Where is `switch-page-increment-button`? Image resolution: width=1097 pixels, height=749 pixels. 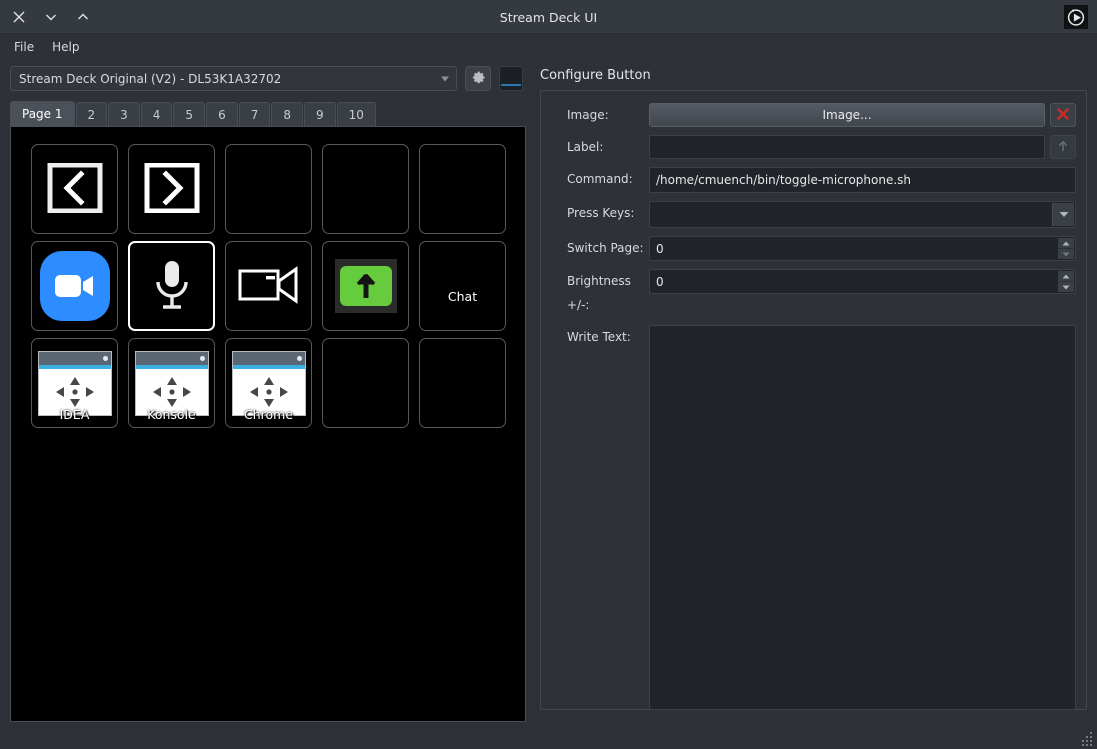 switch-page-increment-button is located at coordinates (1066, 243).